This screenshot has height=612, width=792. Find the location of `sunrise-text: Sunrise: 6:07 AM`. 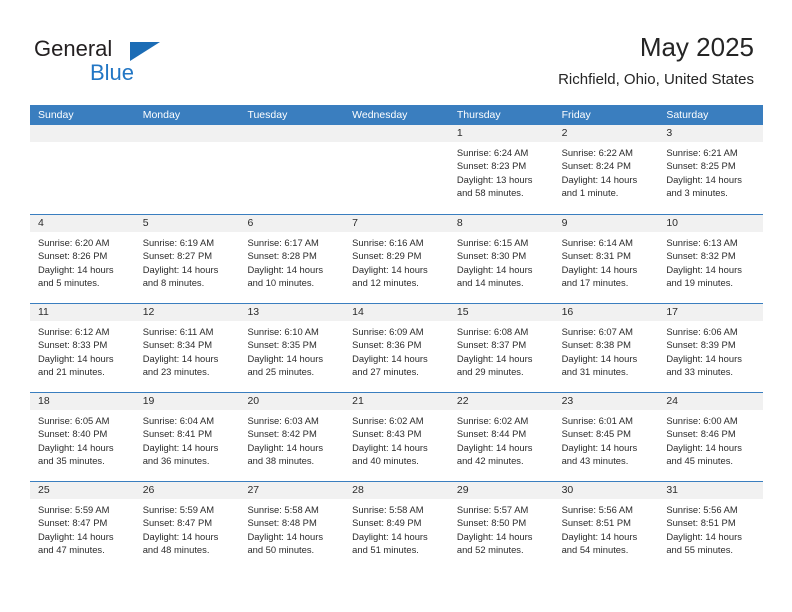

sunrise-text: Sunrise: 6:07 AM is located at coordinates (597, 331).